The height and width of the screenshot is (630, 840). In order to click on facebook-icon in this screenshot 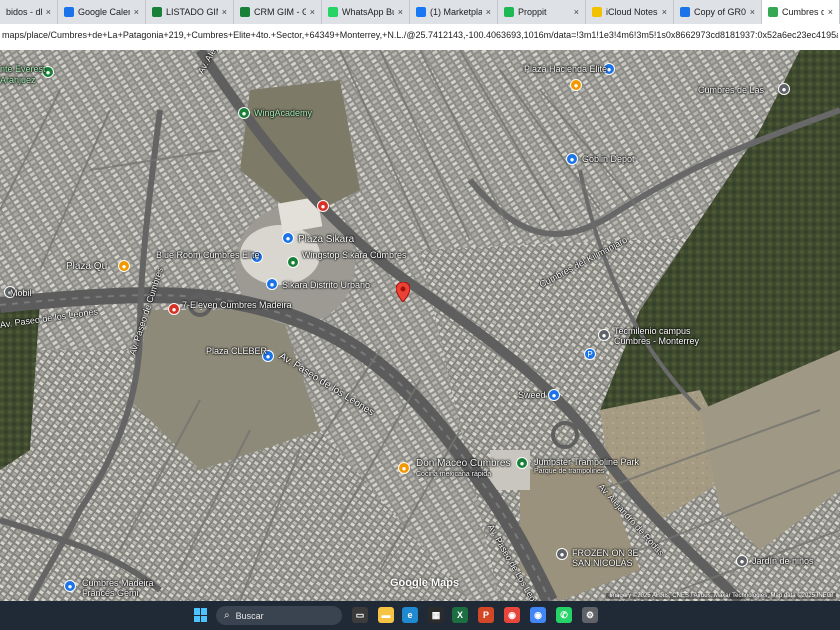, I will do `click(421, 12)`.